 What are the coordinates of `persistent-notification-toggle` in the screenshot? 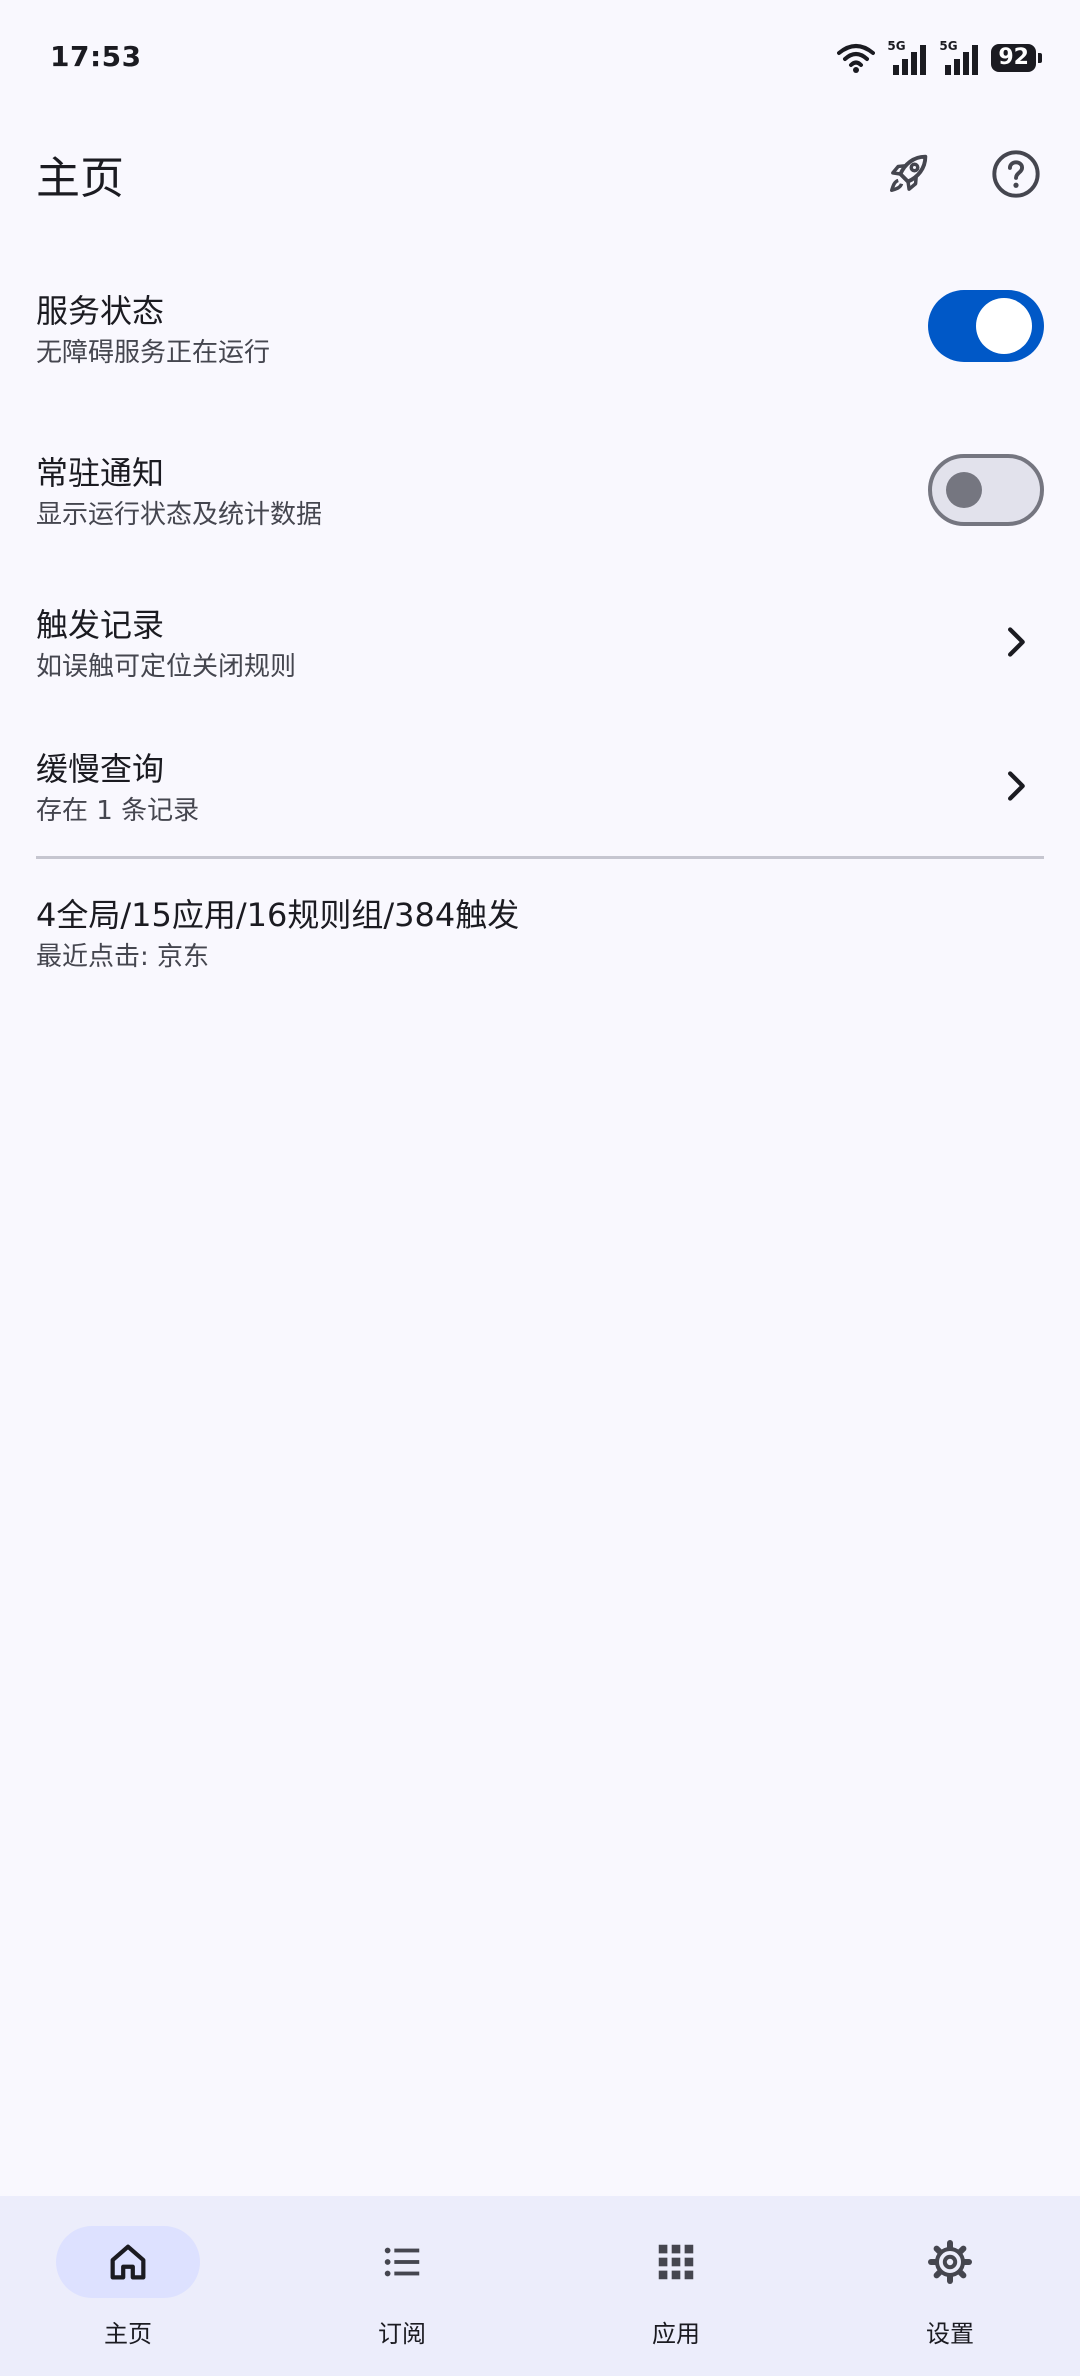 It's located at (986, 490).